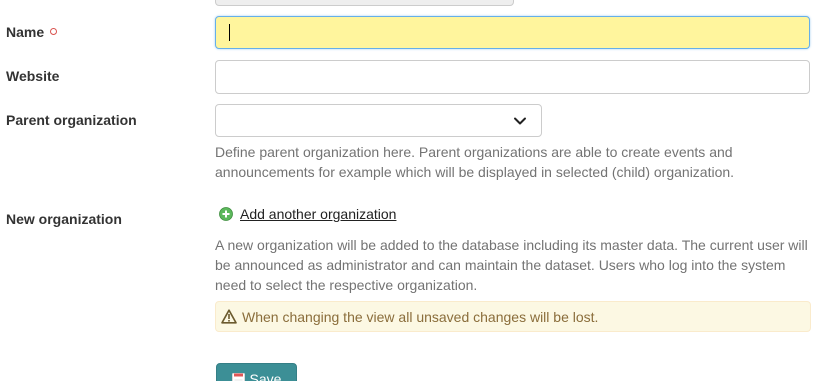 This screenshot has height=381, width=815. I want to click on website-label: Website, so click(33, 76).